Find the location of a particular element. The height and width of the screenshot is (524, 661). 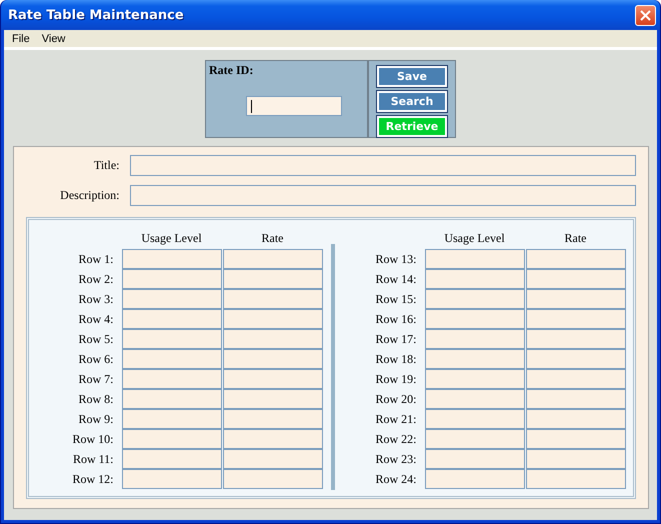

row-label: Row 3: is located at coordinates (95, 299).